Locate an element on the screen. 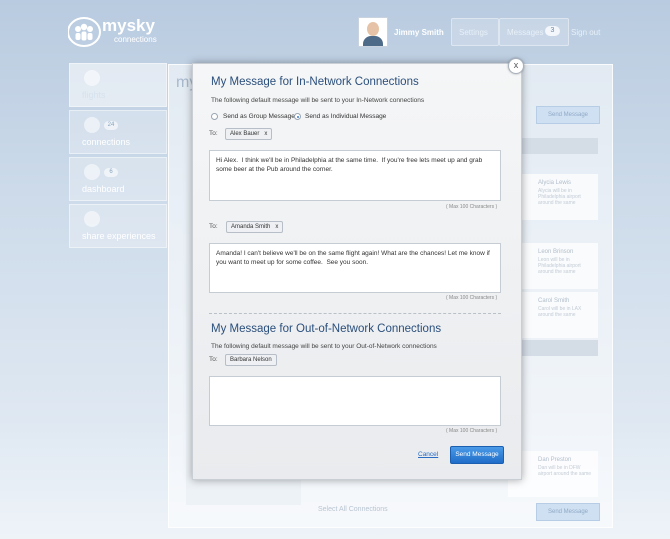  nav-label: dashboard is located at coordinates (103, 189).